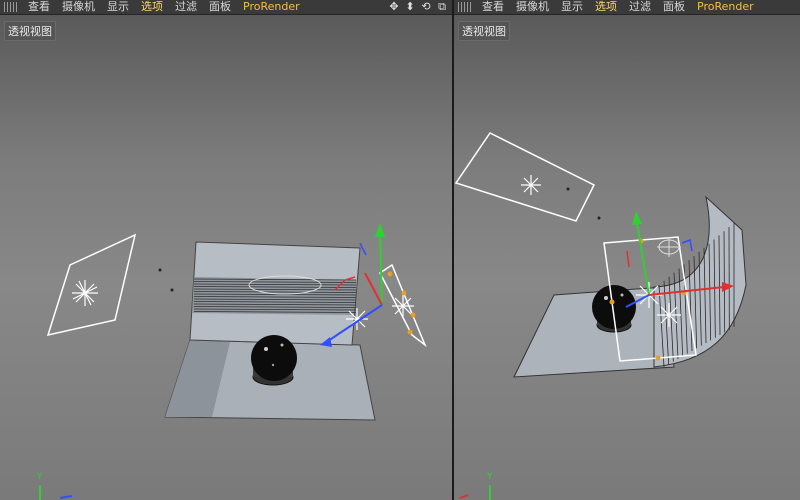 Image resolution: width=800 pixels, height=500 pixels. Describe the element at coordinates (464, 496) in the screenshot. I see `world-x-axis` at that location.